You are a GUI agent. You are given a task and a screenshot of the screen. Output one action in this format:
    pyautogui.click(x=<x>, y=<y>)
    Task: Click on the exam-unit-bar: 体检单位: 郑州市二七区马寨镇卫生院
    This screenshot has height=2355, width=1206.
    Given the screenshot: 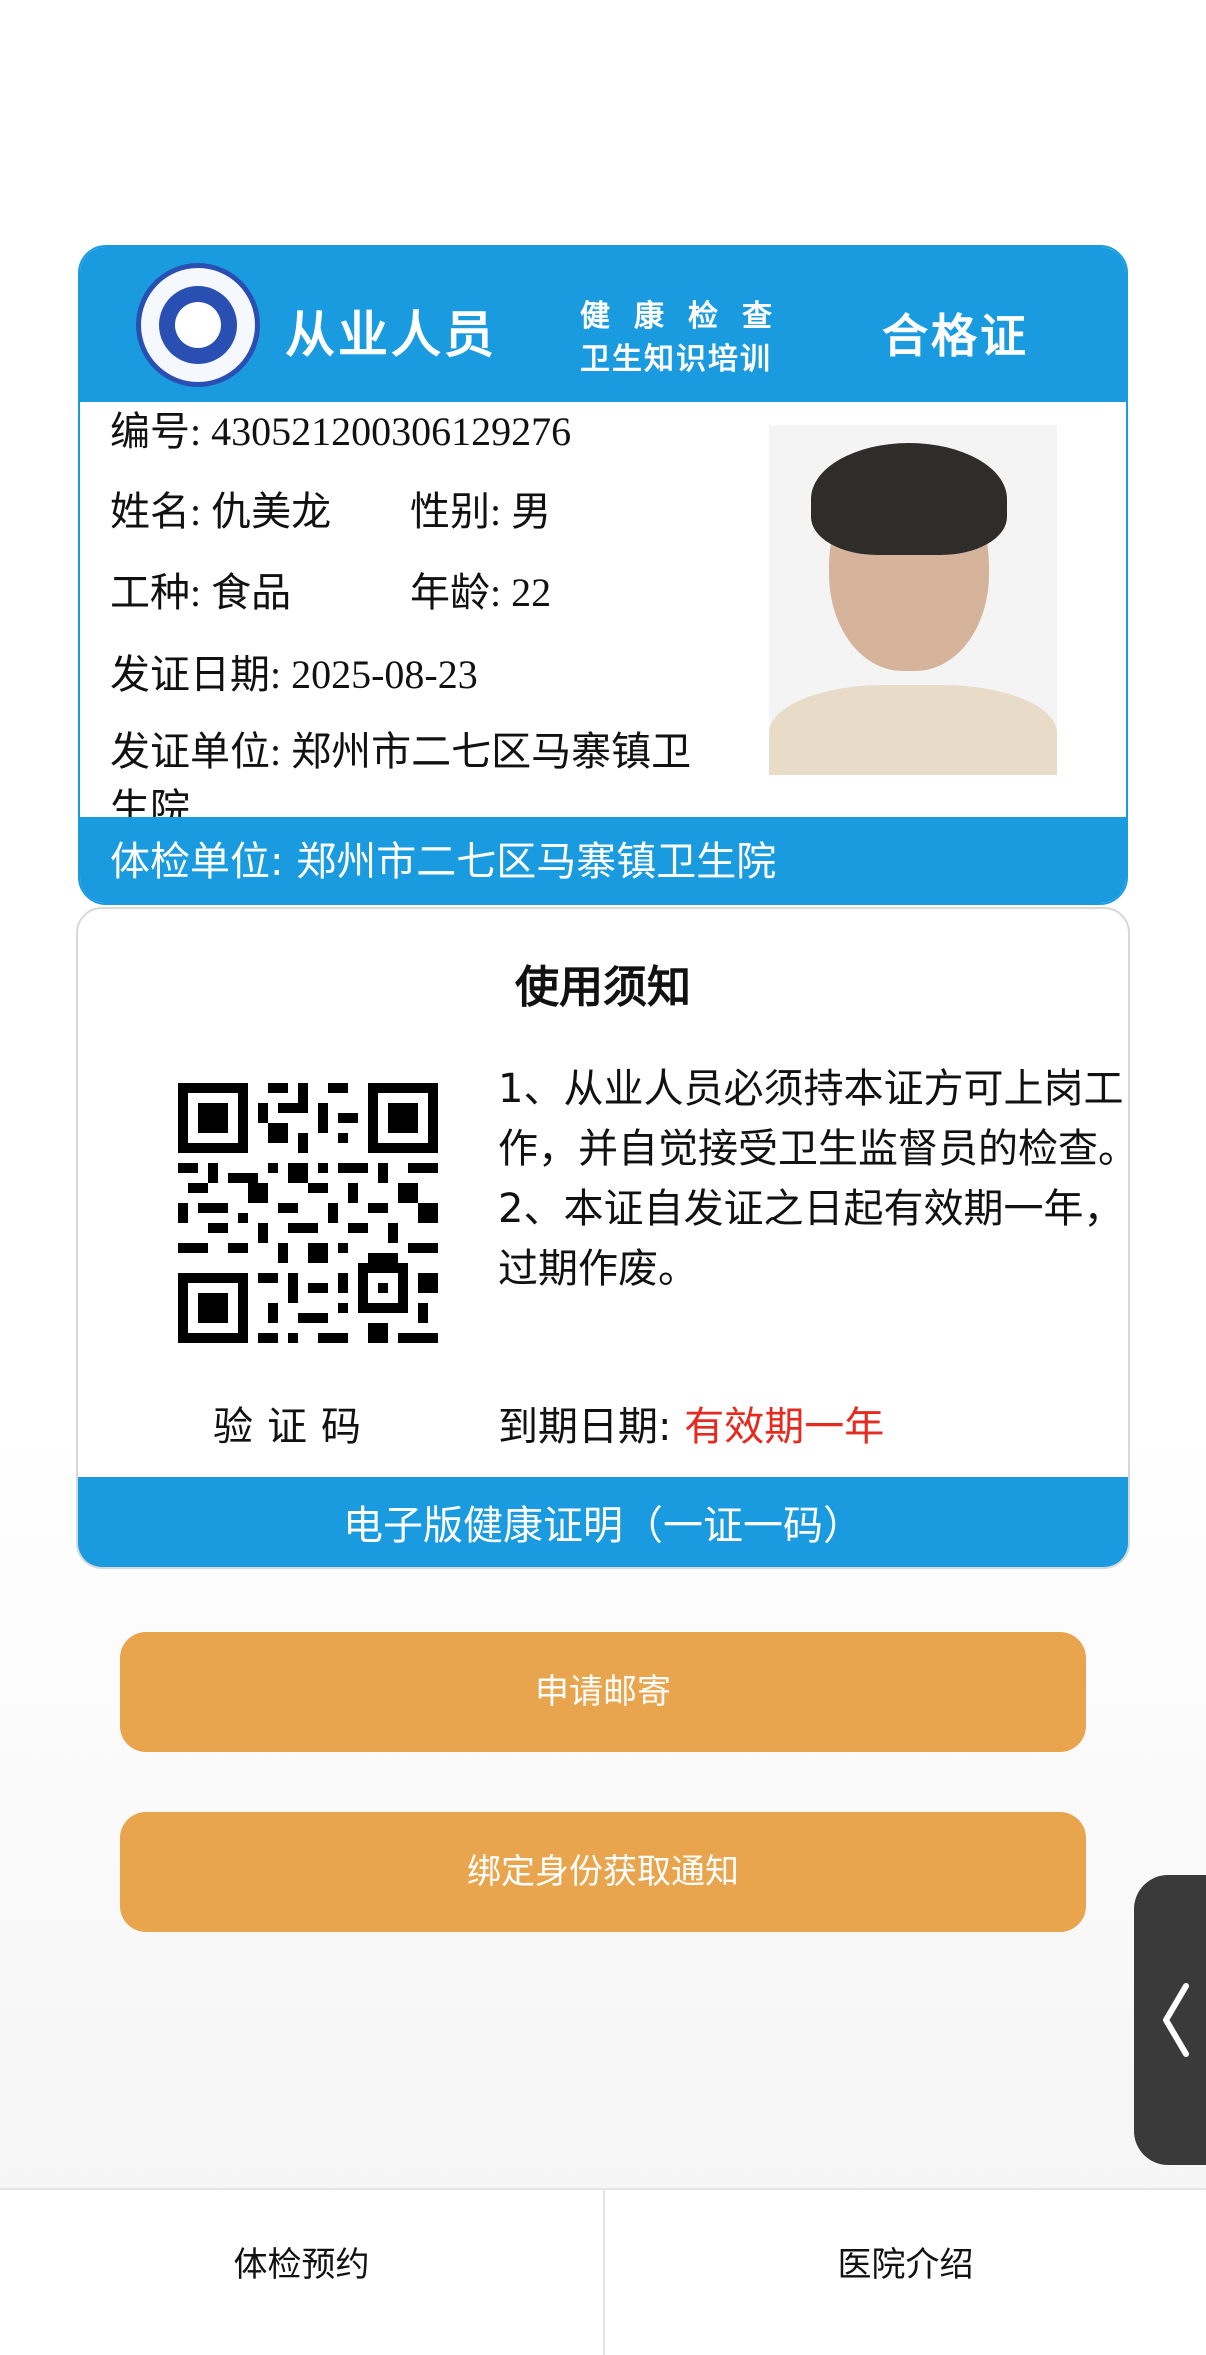 What is the action you would take?
    pyautogui.click(x=603, y=860)
    